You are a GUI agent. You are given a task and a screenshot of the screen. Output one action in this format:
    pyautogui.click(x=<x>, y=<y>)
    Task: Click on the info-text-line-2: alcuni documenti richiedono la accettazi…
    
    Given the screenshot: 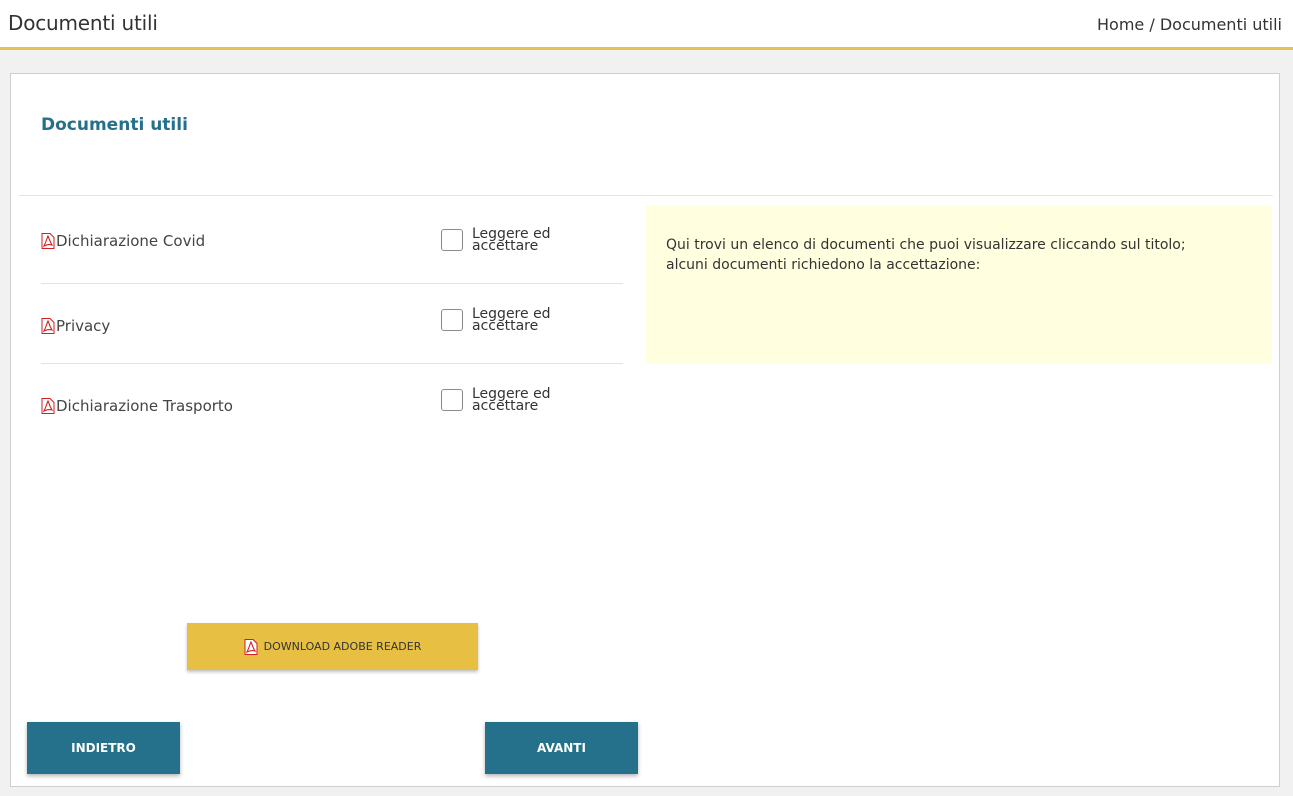 What is the action you would take?
    pyautogui.click(x=823, y=265)
    